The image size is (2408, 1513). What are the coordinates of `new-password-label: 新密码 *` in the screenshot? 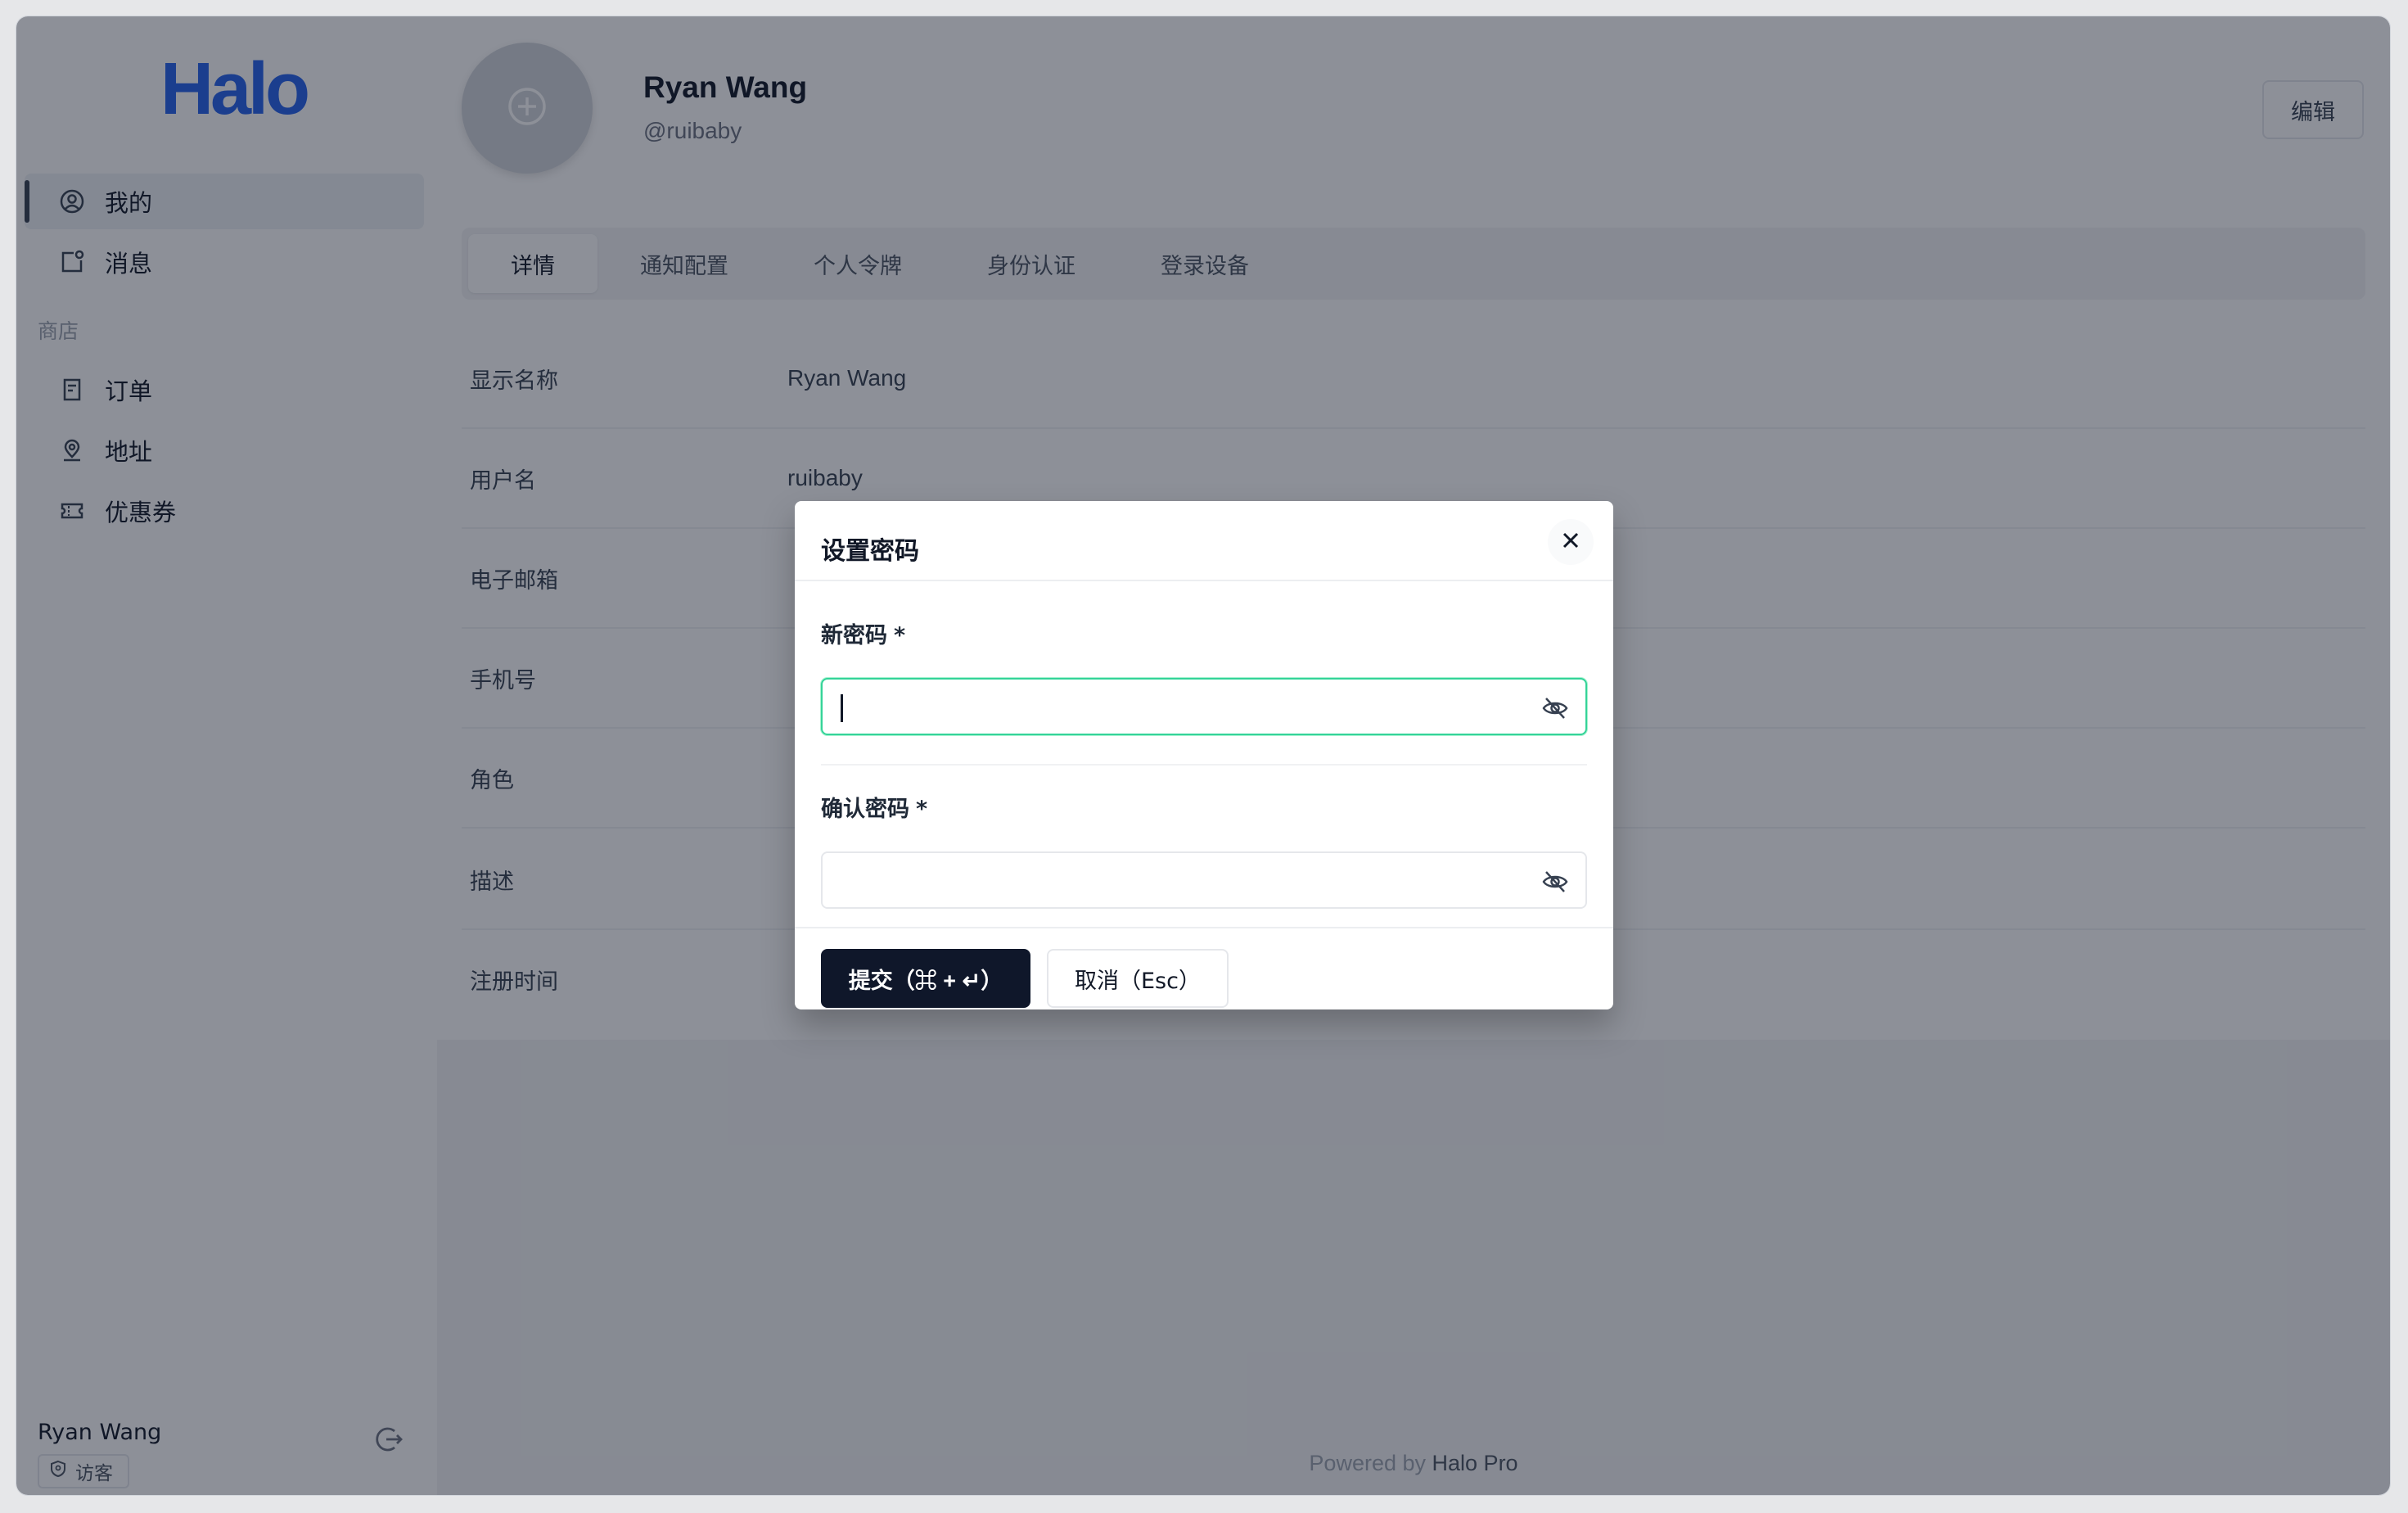 It's located at (863, 633).